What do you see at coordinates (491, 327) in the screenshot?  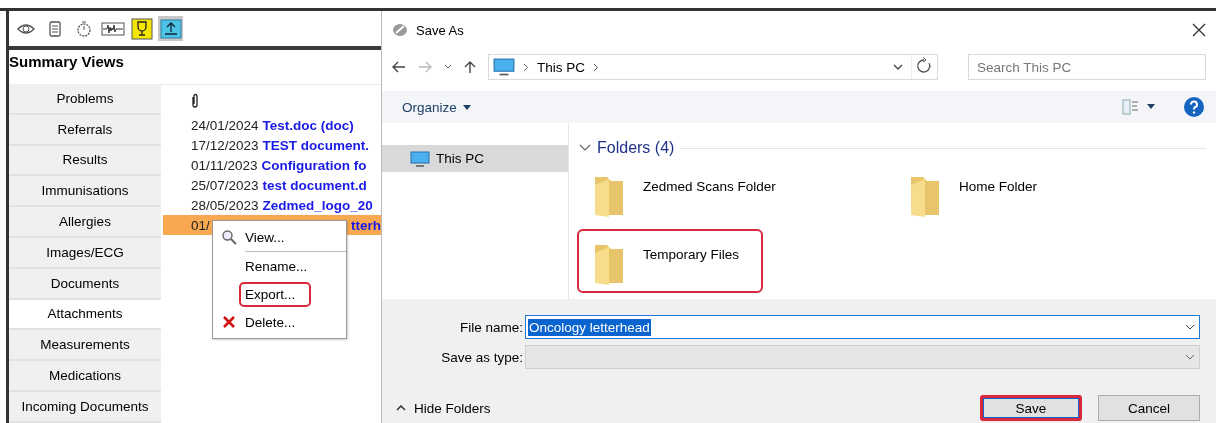 I see `field-label: File name:` at bounding box center [491, 327].